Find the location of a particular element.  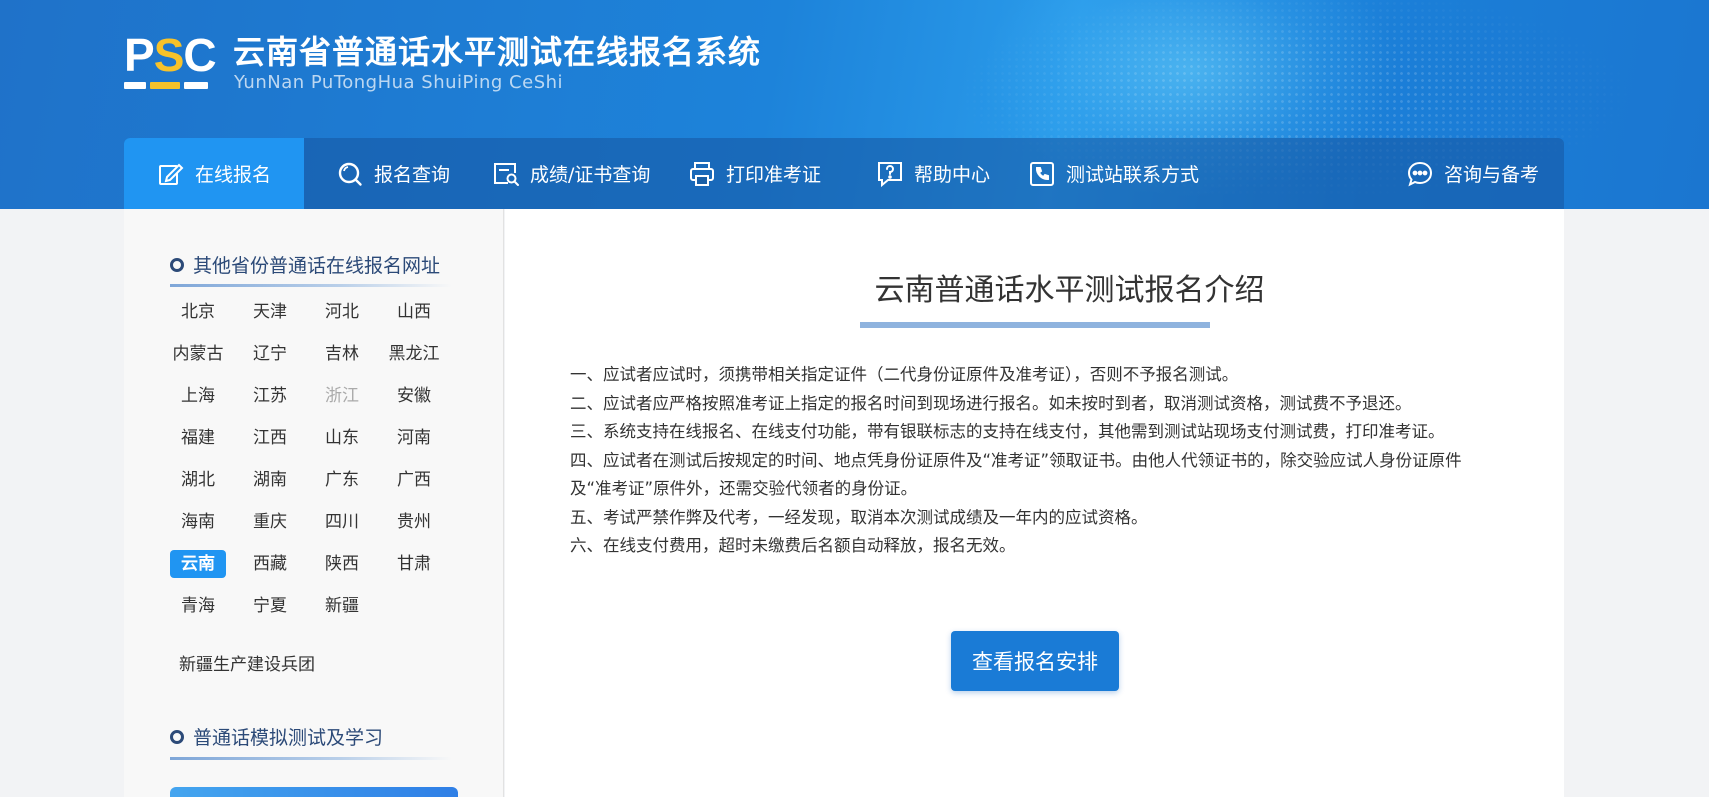

province-link: 贵州 is located at coordinates (414, 522).